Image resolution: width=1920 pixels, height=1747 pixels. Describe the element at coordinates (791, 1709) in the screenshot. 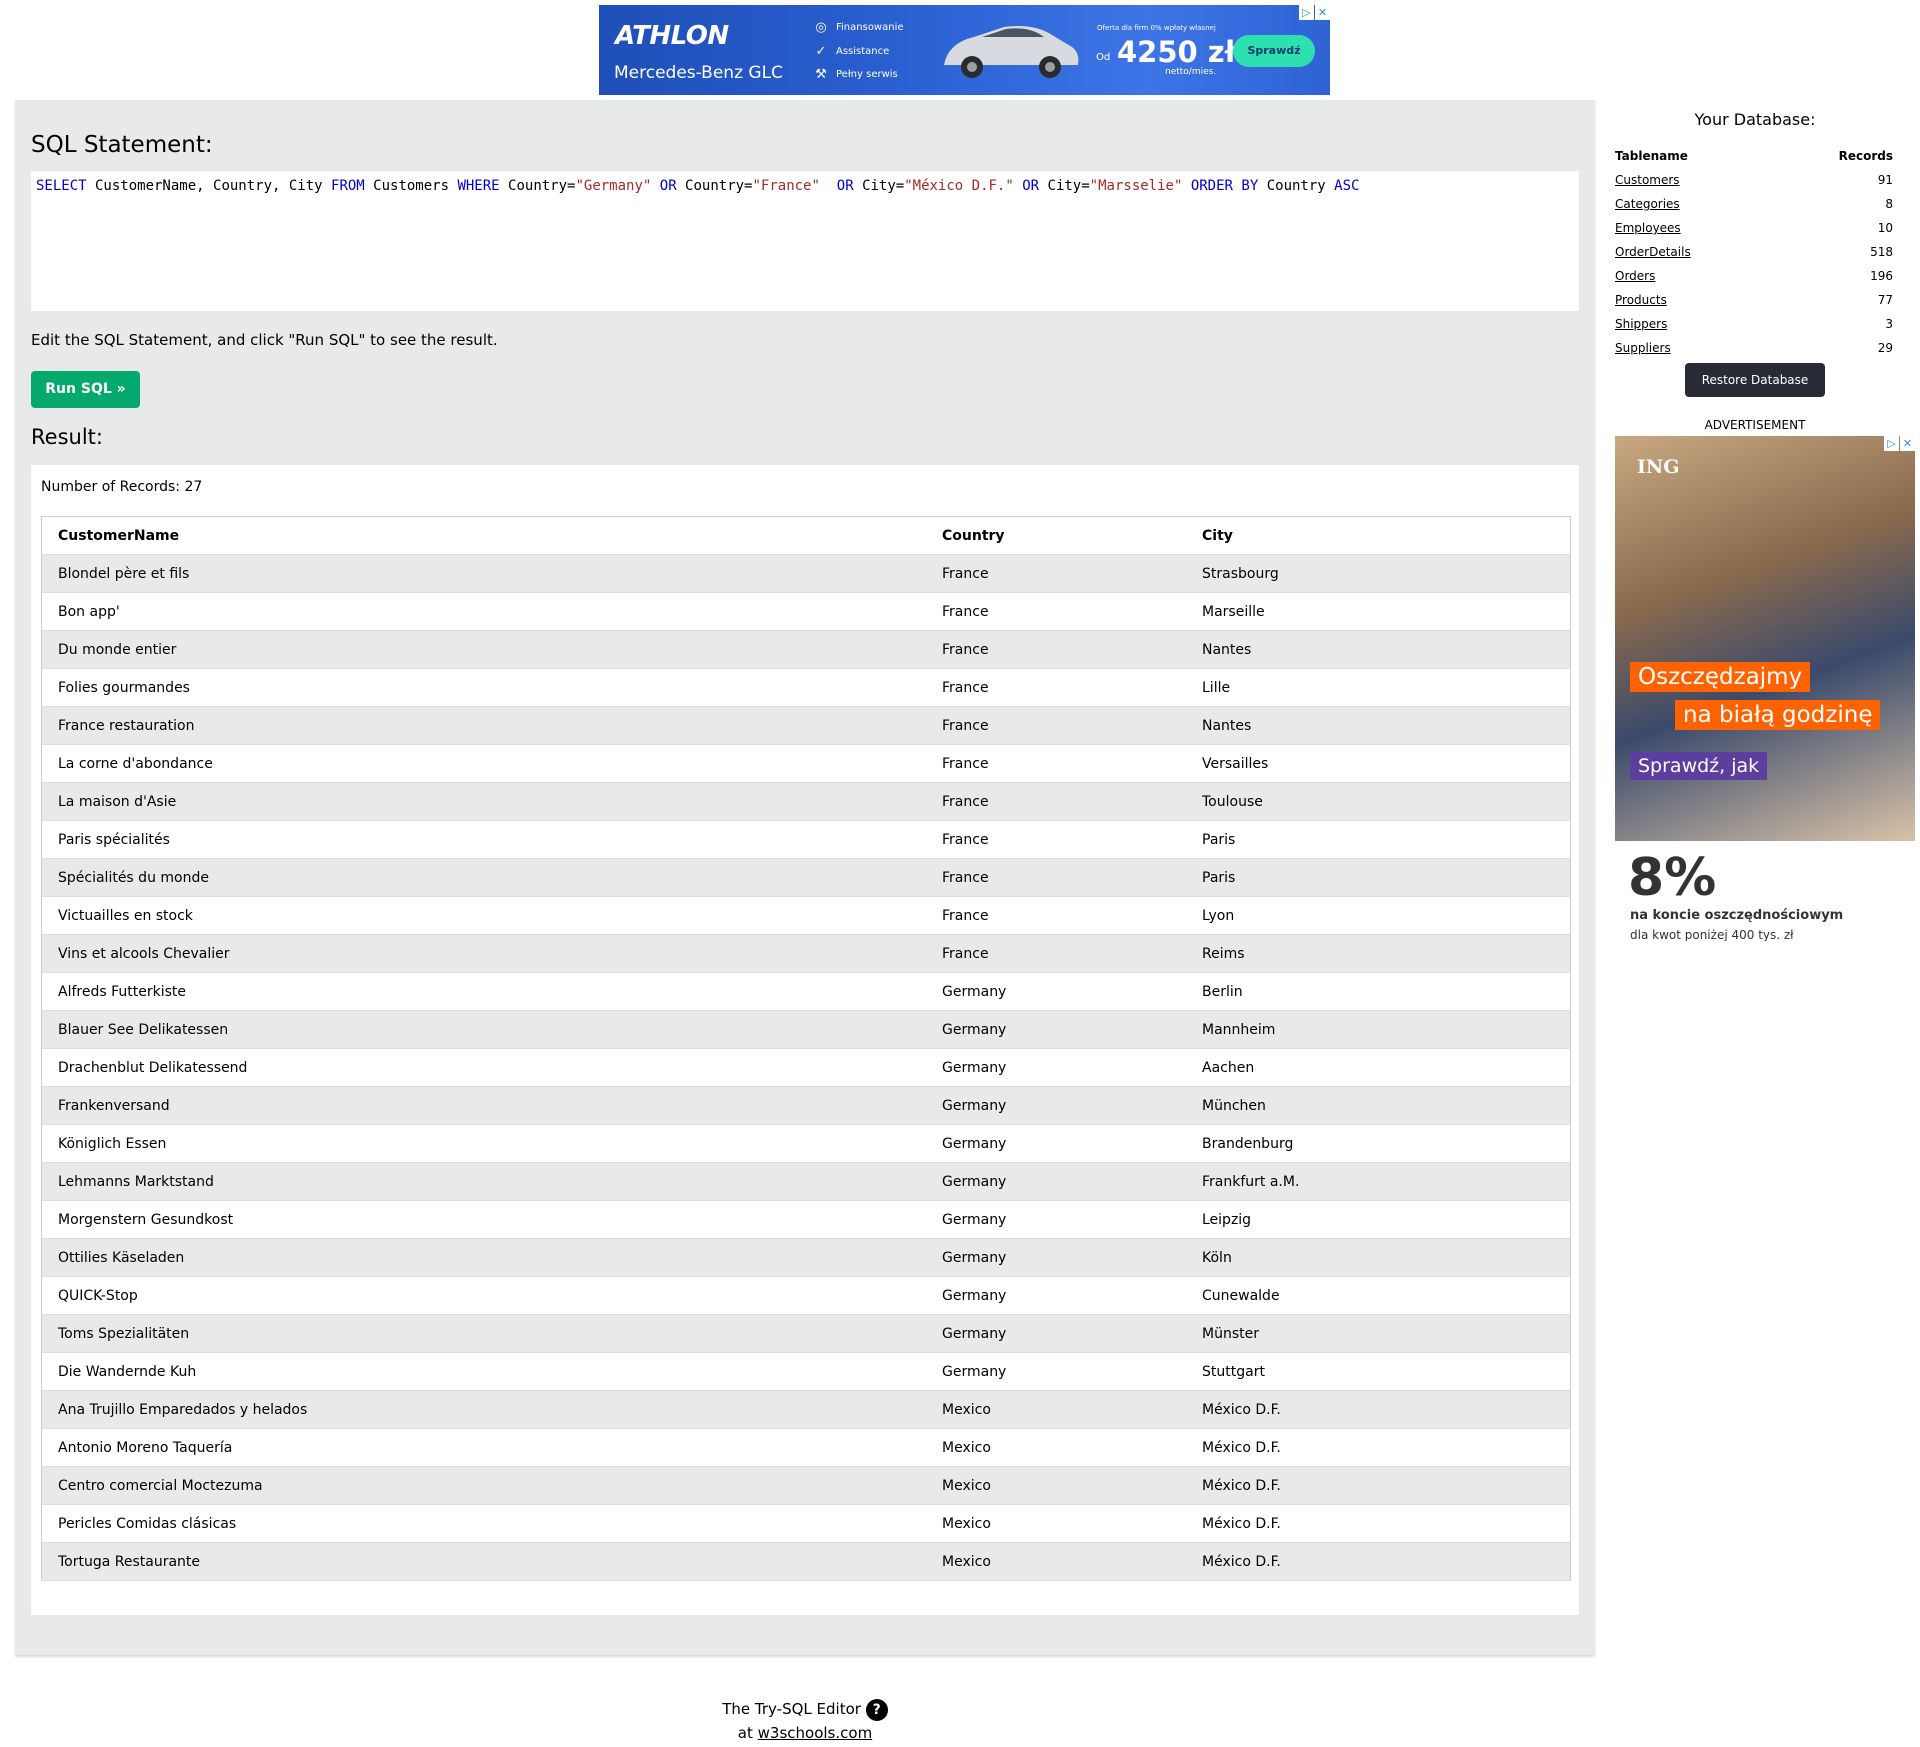

I see `footer-editor-name: The Try-SQL Editor` at that location.